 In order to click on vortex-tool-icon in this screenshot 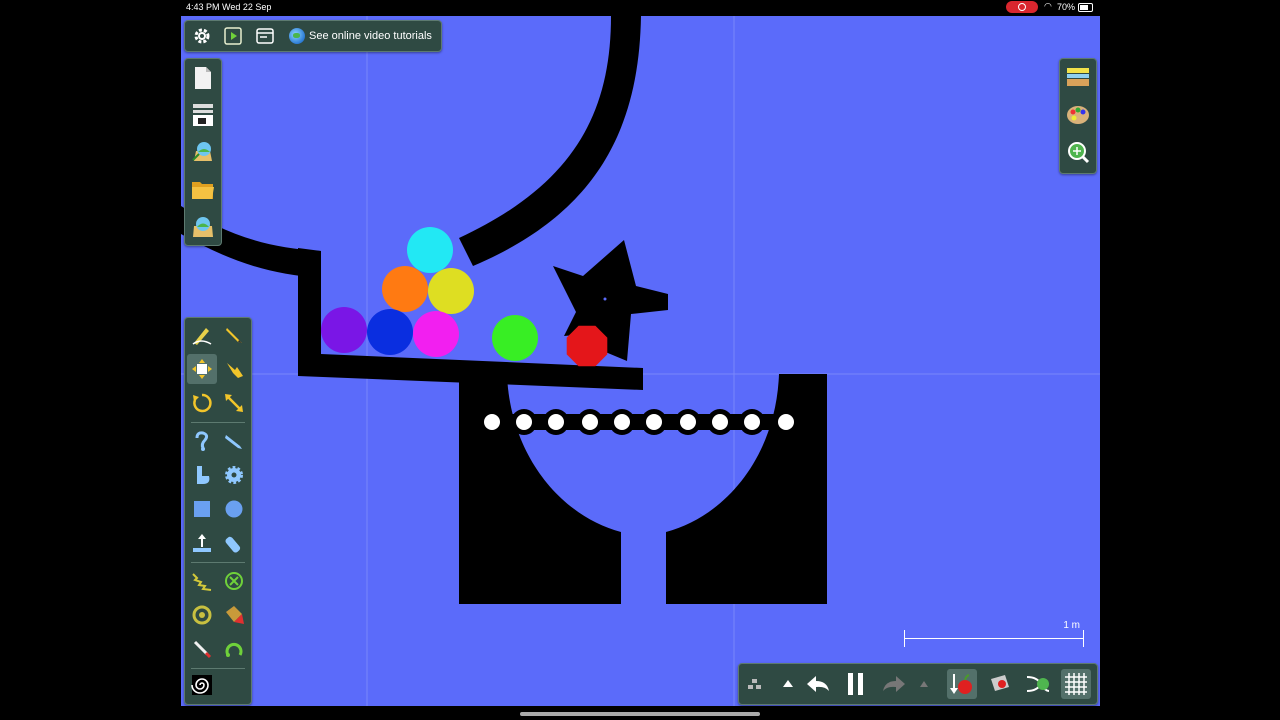, I will do `click(202, 685)`.